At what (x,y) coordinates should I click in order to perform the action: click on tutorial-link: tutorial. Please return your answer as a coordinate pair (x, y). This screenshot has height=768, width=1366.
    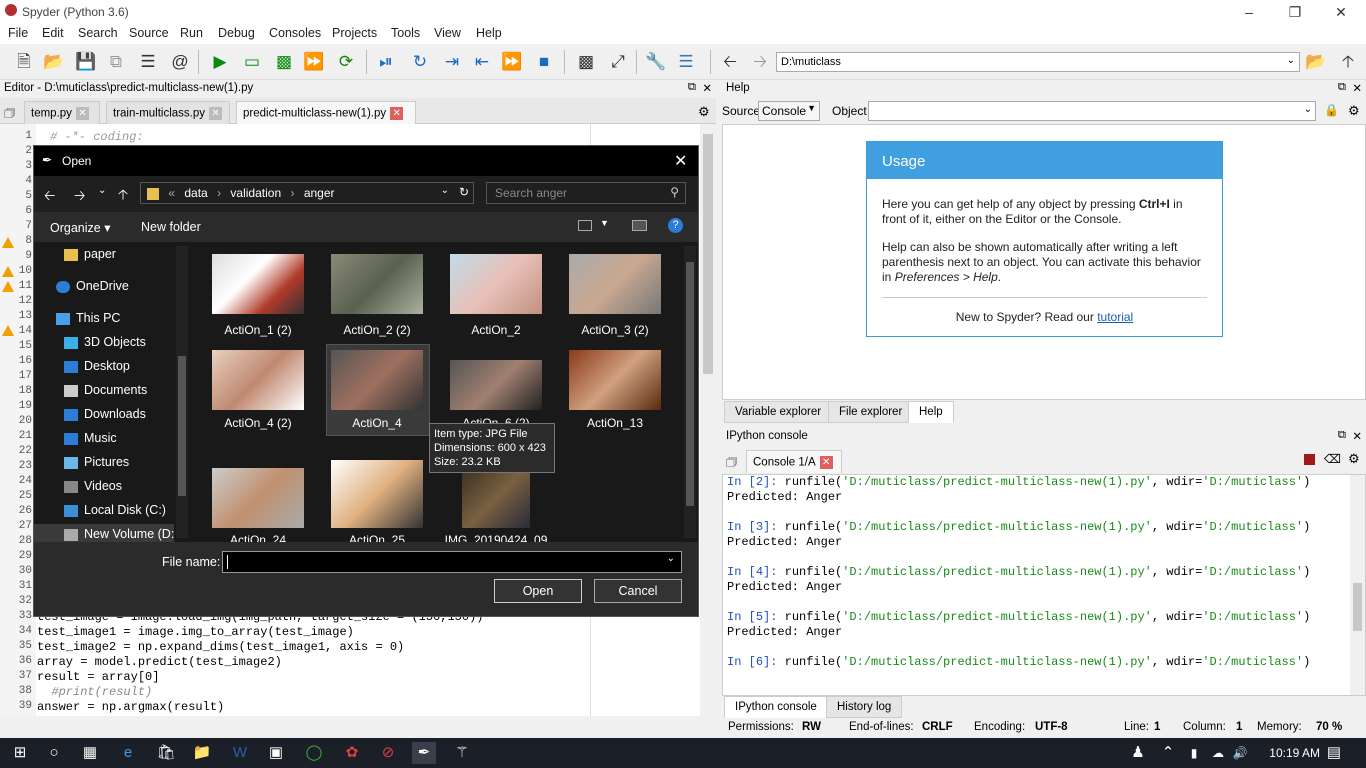
    Looking at the image, I should click on (1115, 317).